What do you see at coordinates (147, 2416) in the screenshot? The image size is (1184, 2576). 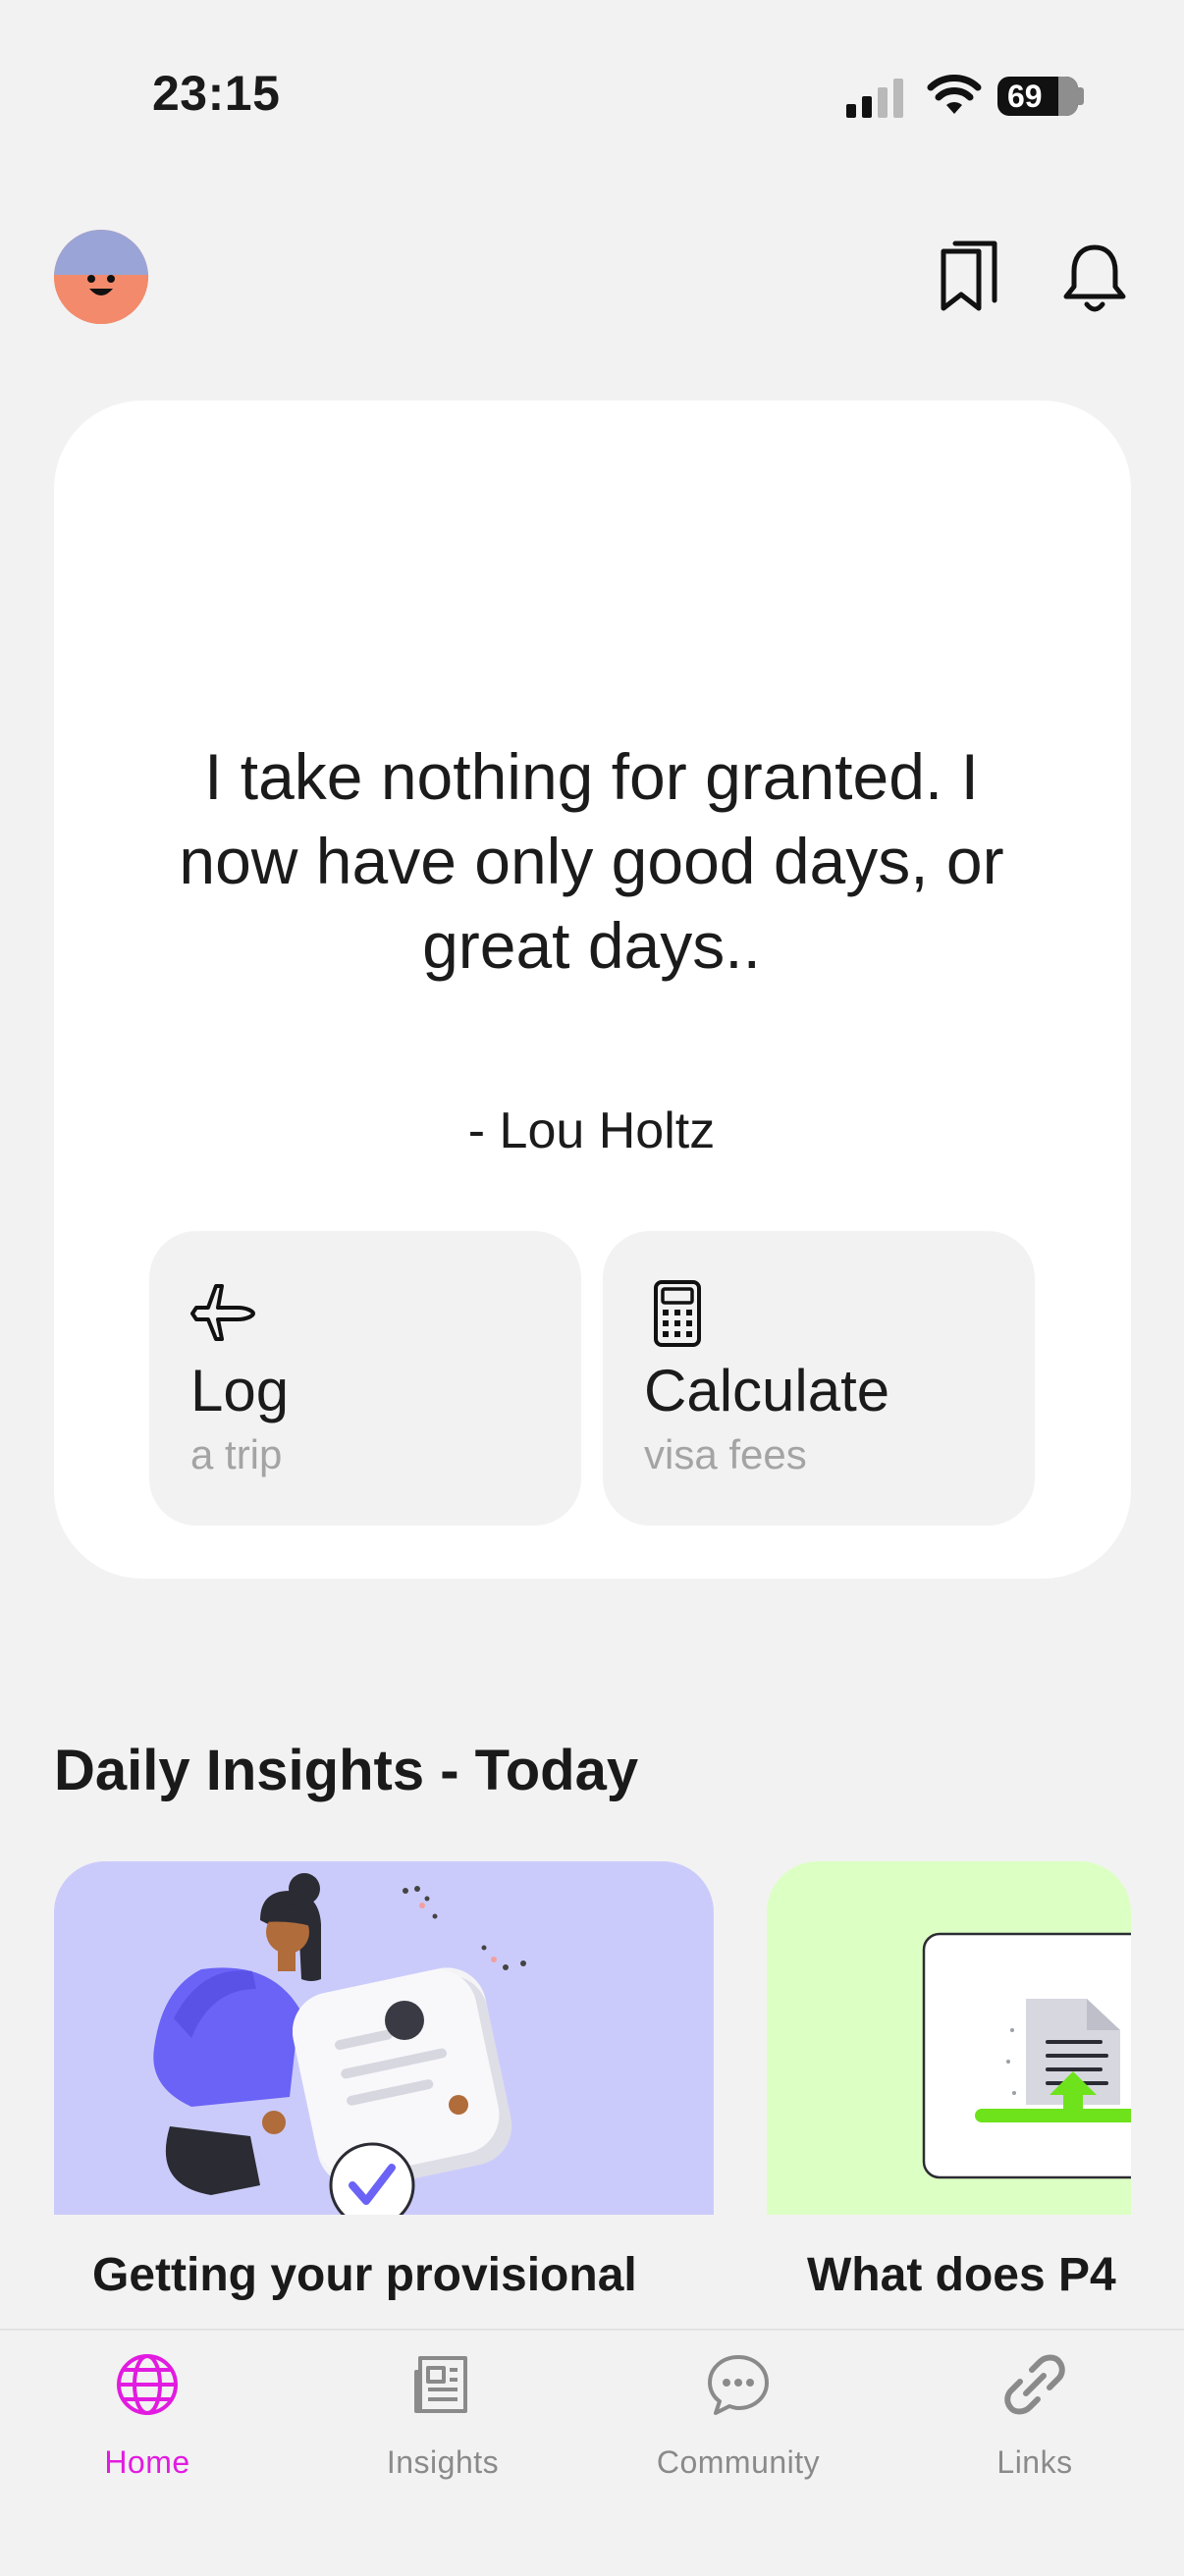 I see `tab-home: Home` at bounding box center [147, 2416].